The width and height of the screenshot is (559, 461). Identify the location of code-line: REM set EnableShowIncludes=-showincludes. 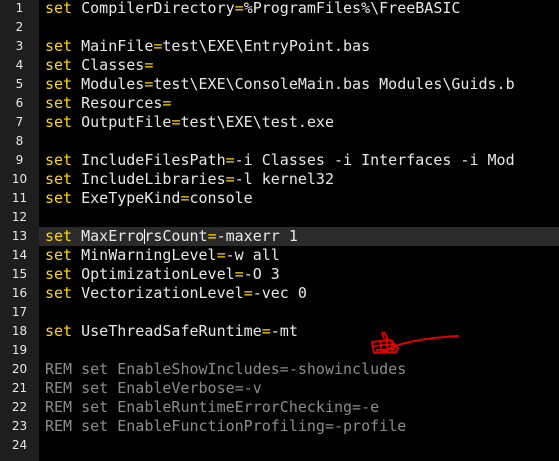
(225, 369).